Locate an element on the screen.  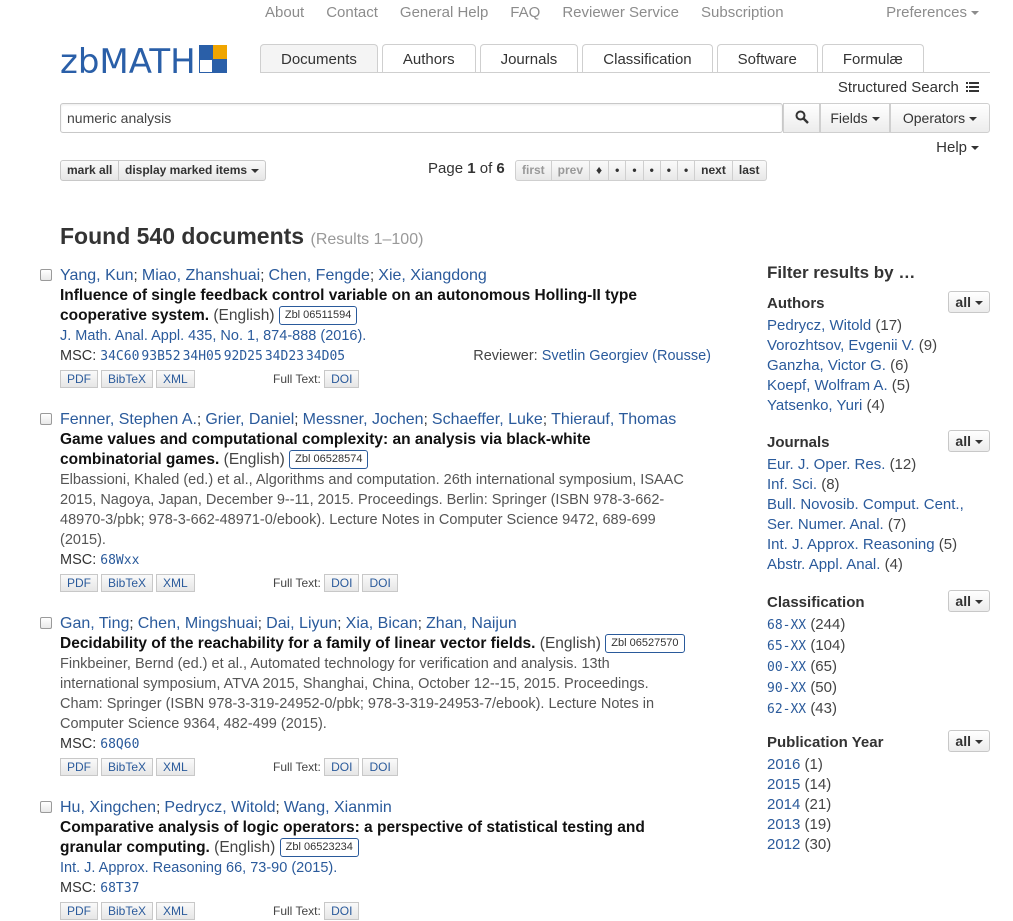
author-link: Wang, Xianmin is located at coordinates (338, 807).